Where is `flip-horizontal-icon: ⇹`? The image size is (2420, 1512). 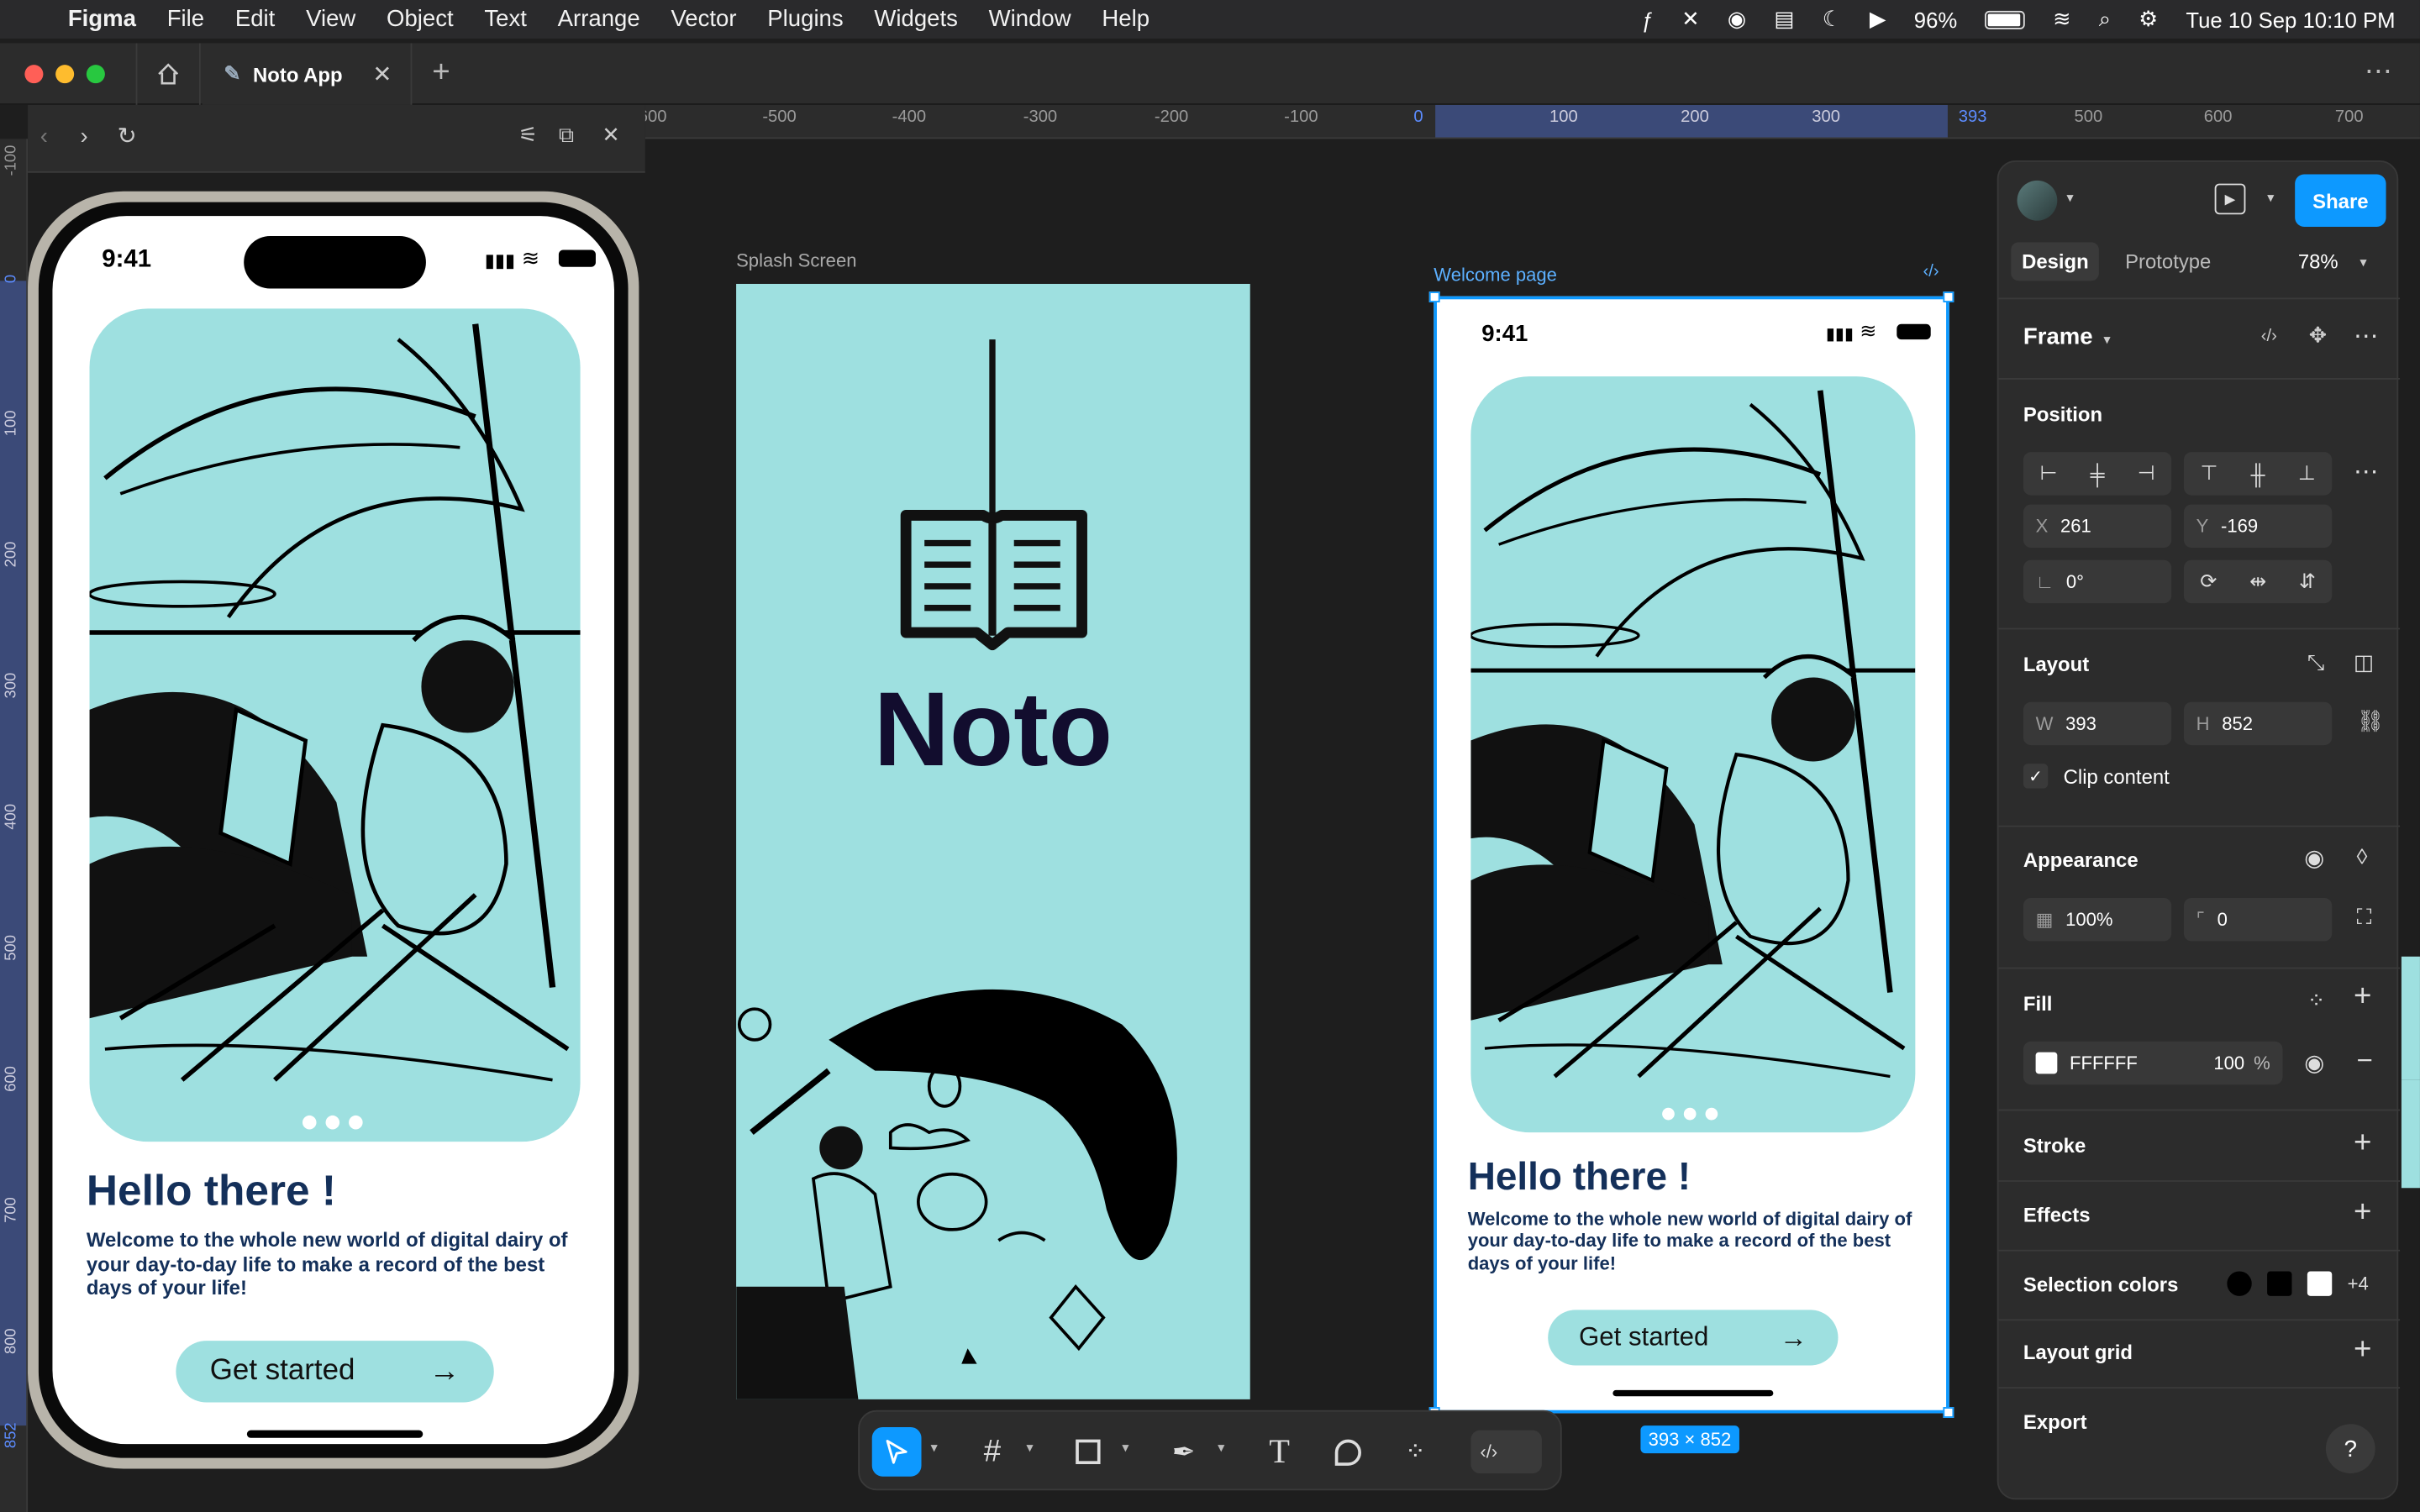 flip-horizontal-icon: ⇹ is located at coordinates (2257, 582).